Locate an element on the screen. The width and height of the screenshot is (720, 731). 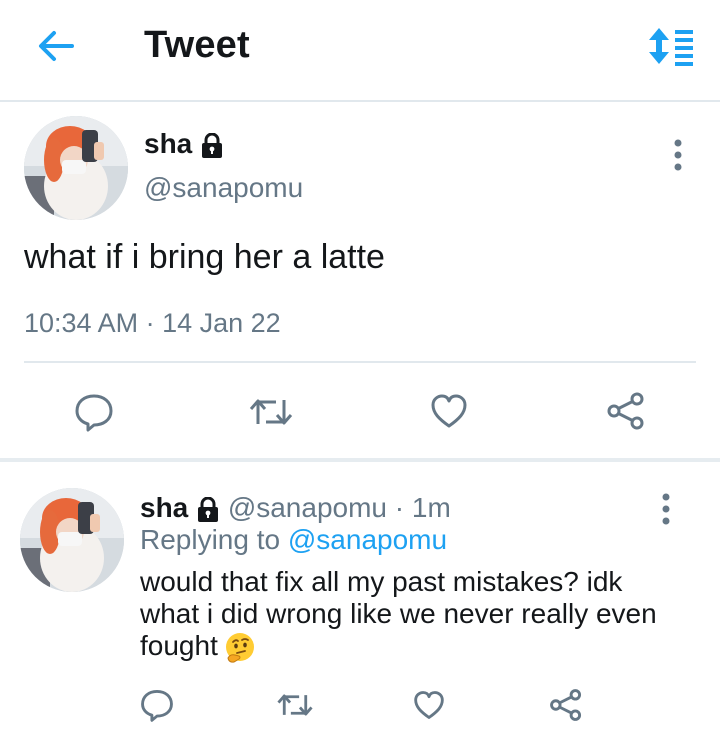
replying-to: Replying to @sanapomu is located at coordinates (293, 540).